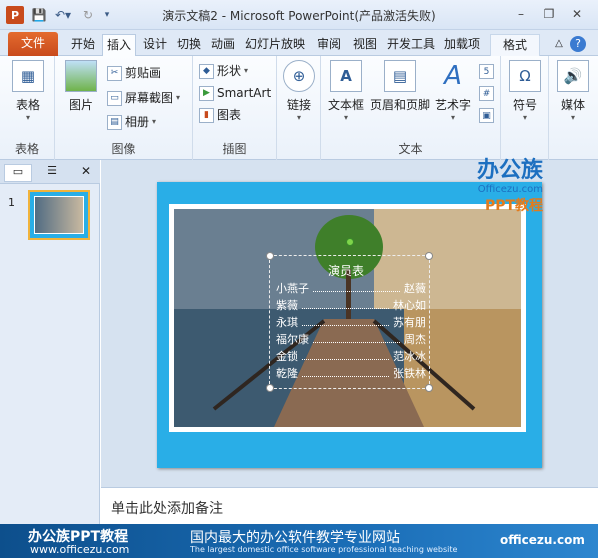  Describe the element at coordinates (345, 105) in the screenshot. I see `textbox-label: 文本框` at that location.